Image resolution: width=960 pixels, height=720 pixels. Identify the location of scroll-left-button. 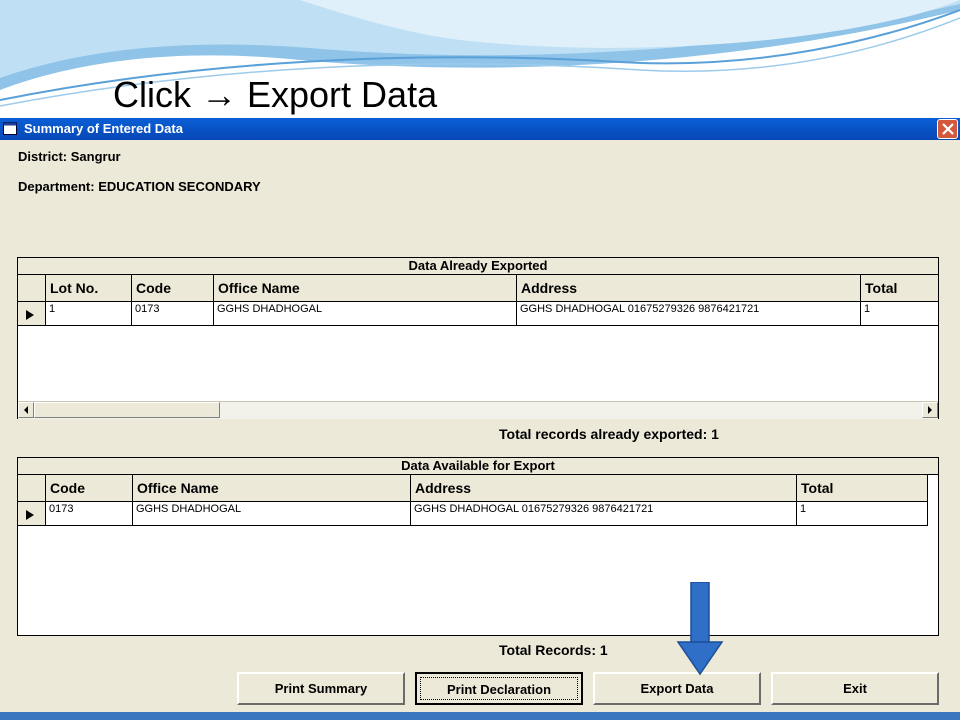
(26, 410).